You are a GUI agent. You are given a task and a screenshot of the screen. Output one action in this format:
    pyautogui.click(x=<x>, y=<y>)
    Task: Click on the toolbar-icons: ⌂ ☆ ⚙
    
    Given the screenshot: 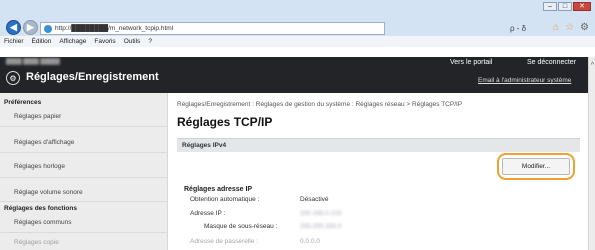 What is the action you would take?
    pyautogui.click(x=571, y=27)
    